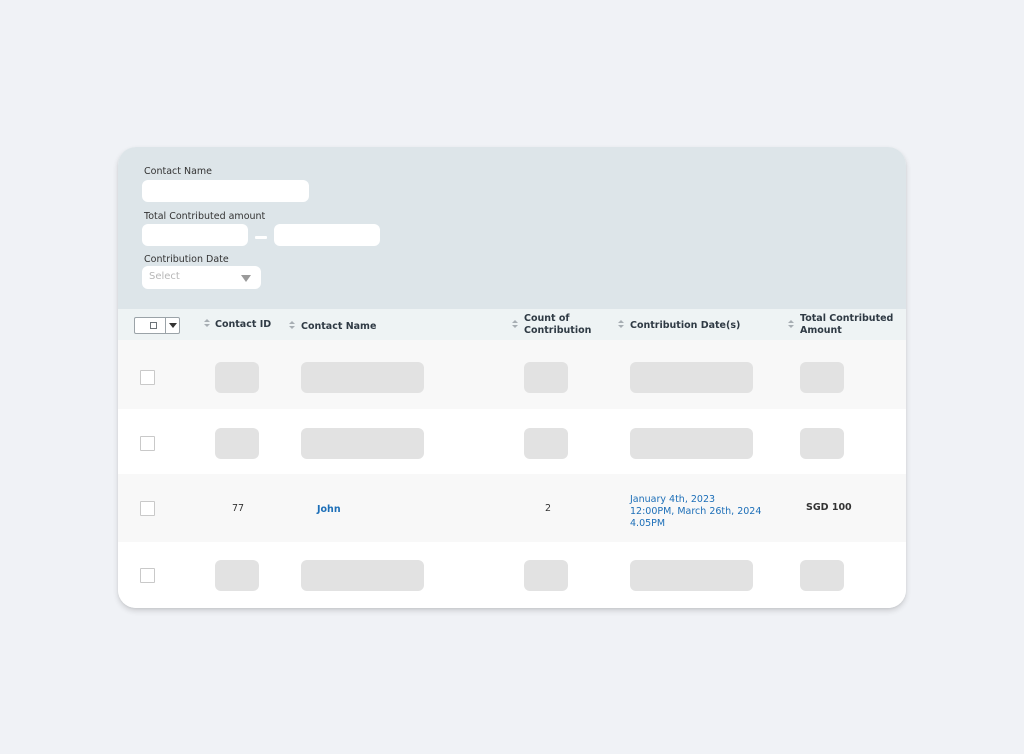 This screenshot has height=754, width=1024. Describe the element at coordinates (327, 235) in the screenshot. I see `amount-max-input` at that location.